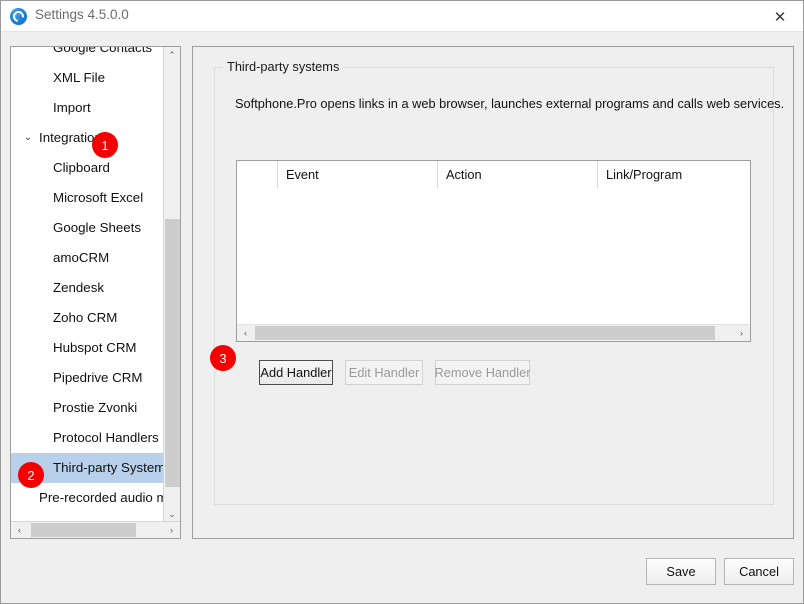 Image resolution: width=804 pixels, height=604 pixels. I want to click on sidebar-item-label: Pre-recorded audio messag, so click(102, 497).